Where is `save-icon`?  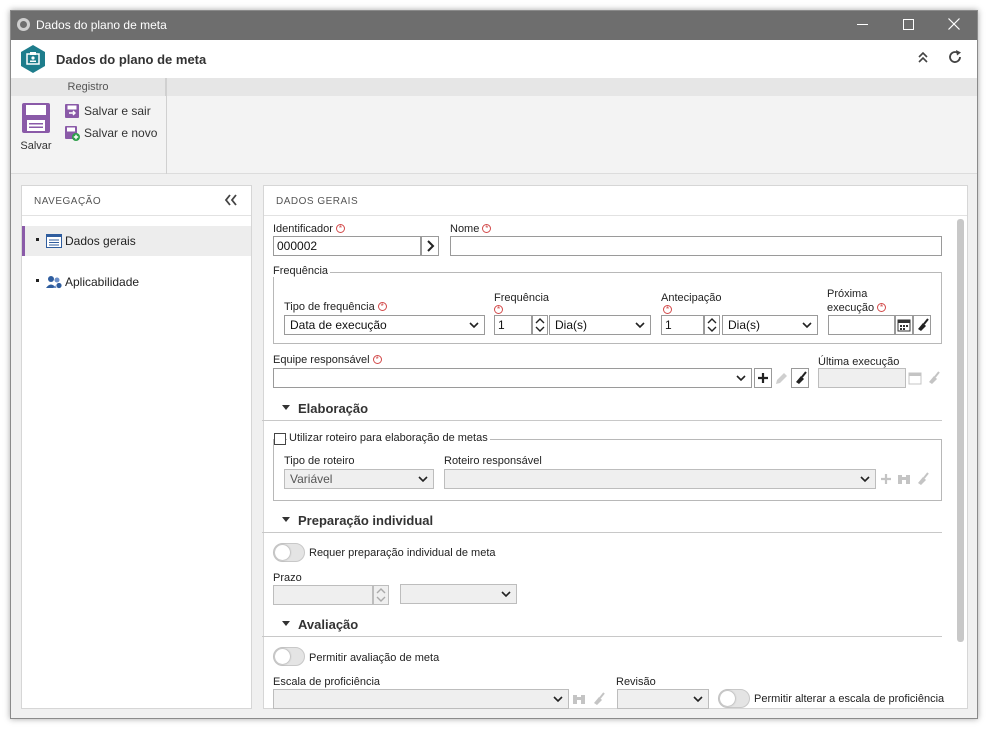
save-icon is located at coordinates (36, 118).